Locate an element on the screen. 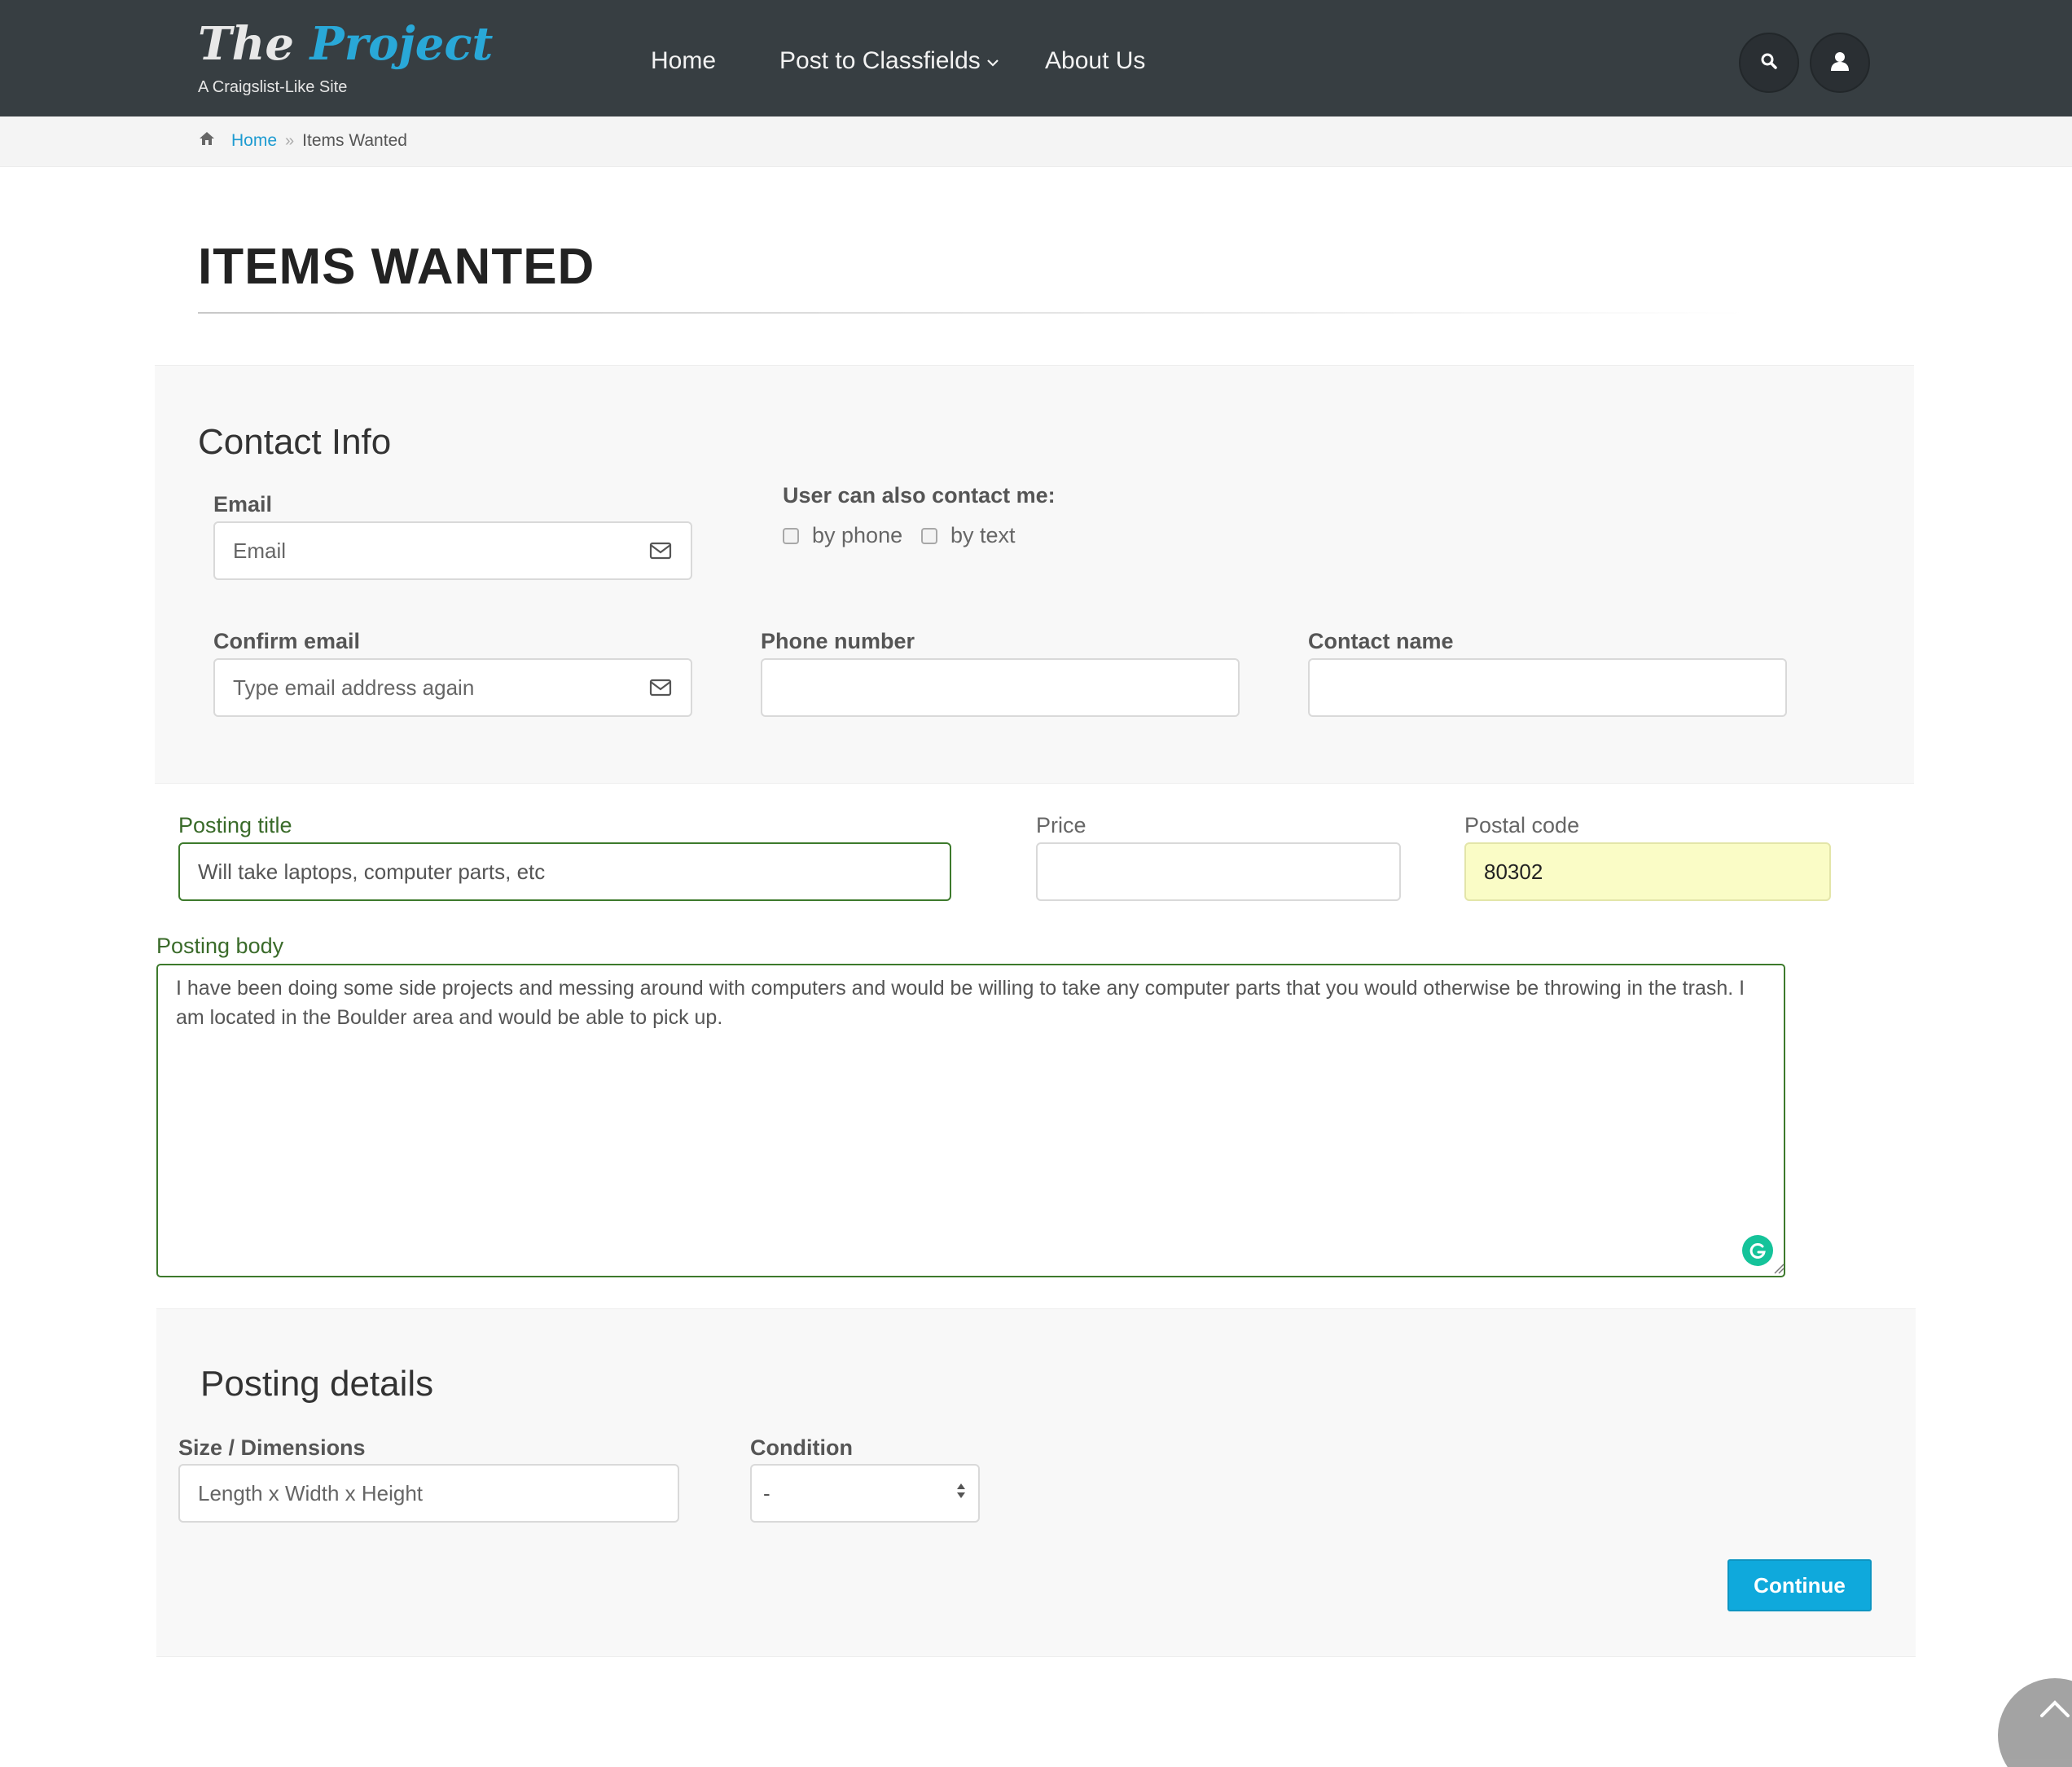  logo-title: The Project is located at coordinates (345, 44).